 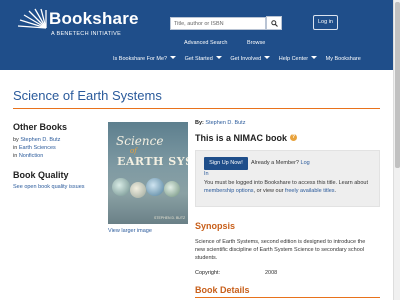 What do you see at coordinates (41, 175) in the screenshot?
I see `book-quality-heading: Book Quality` at bounding box center [41, 175].